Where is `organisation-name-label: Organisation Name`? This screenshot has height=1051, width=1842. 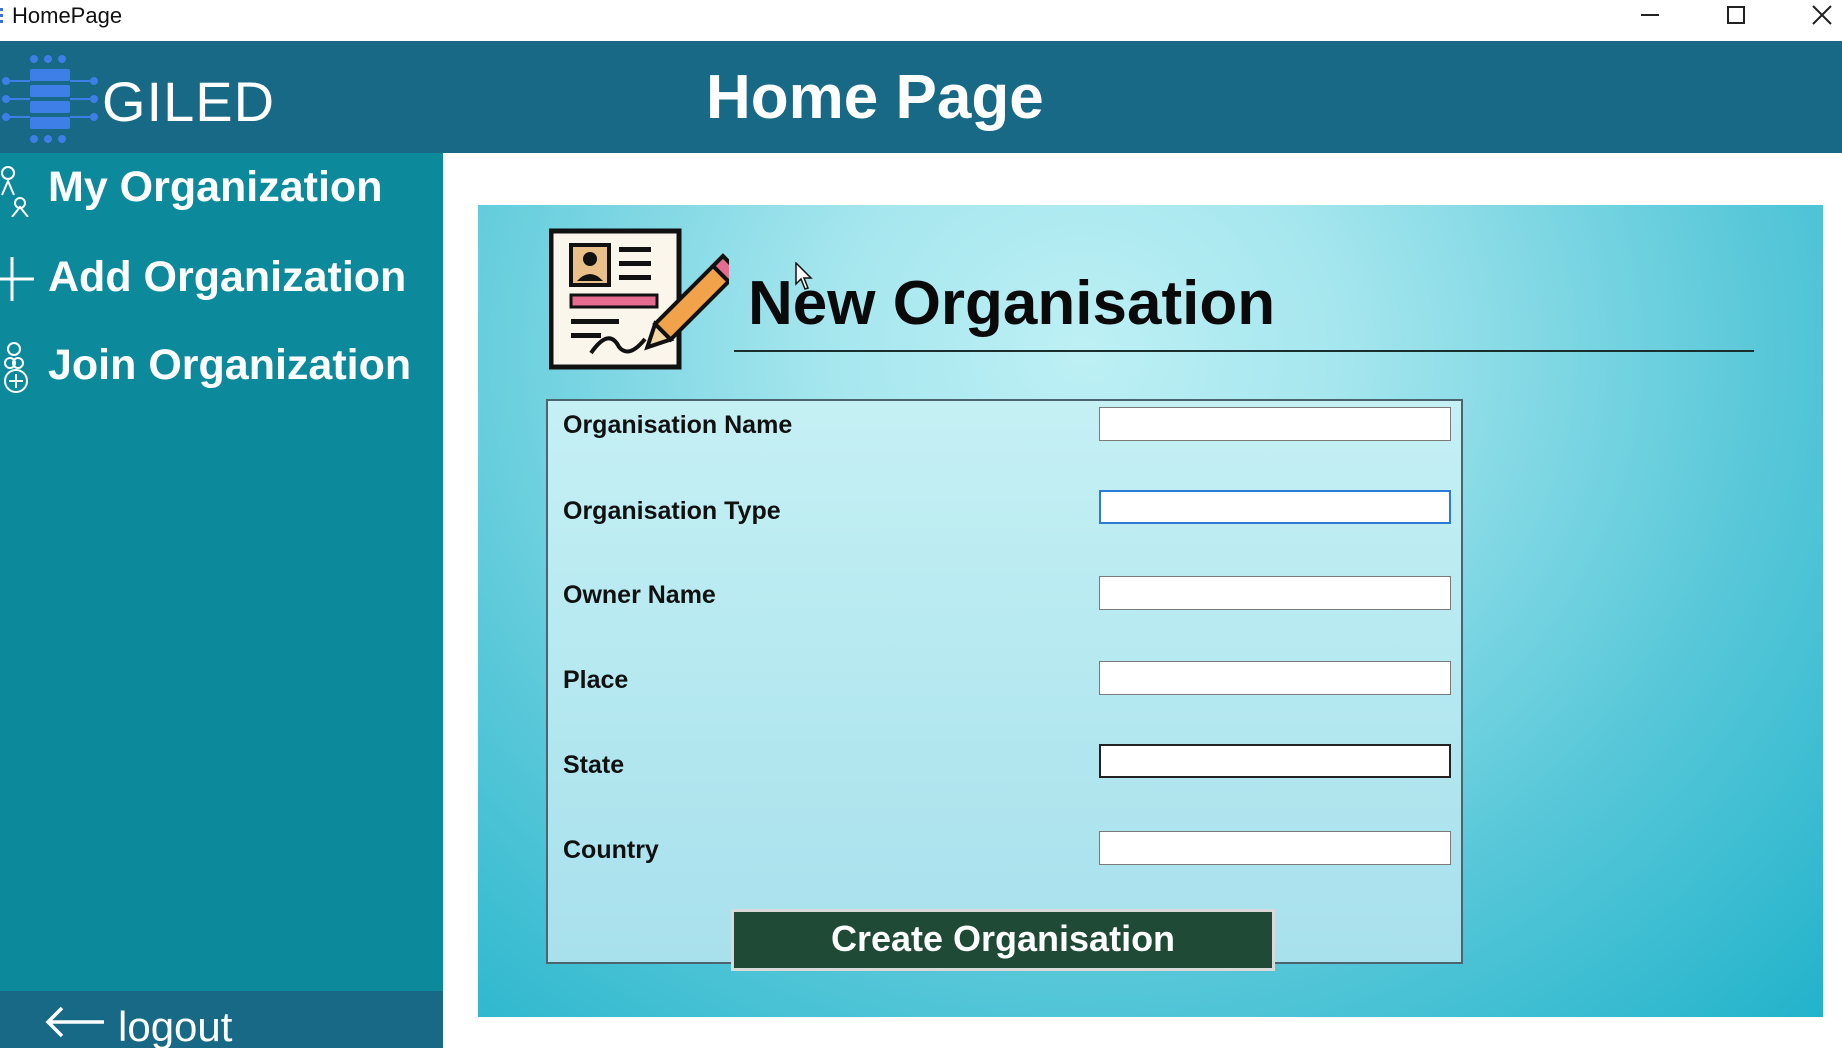 organisation-name-label: Organisation Name is located at coordinates (678, 425).